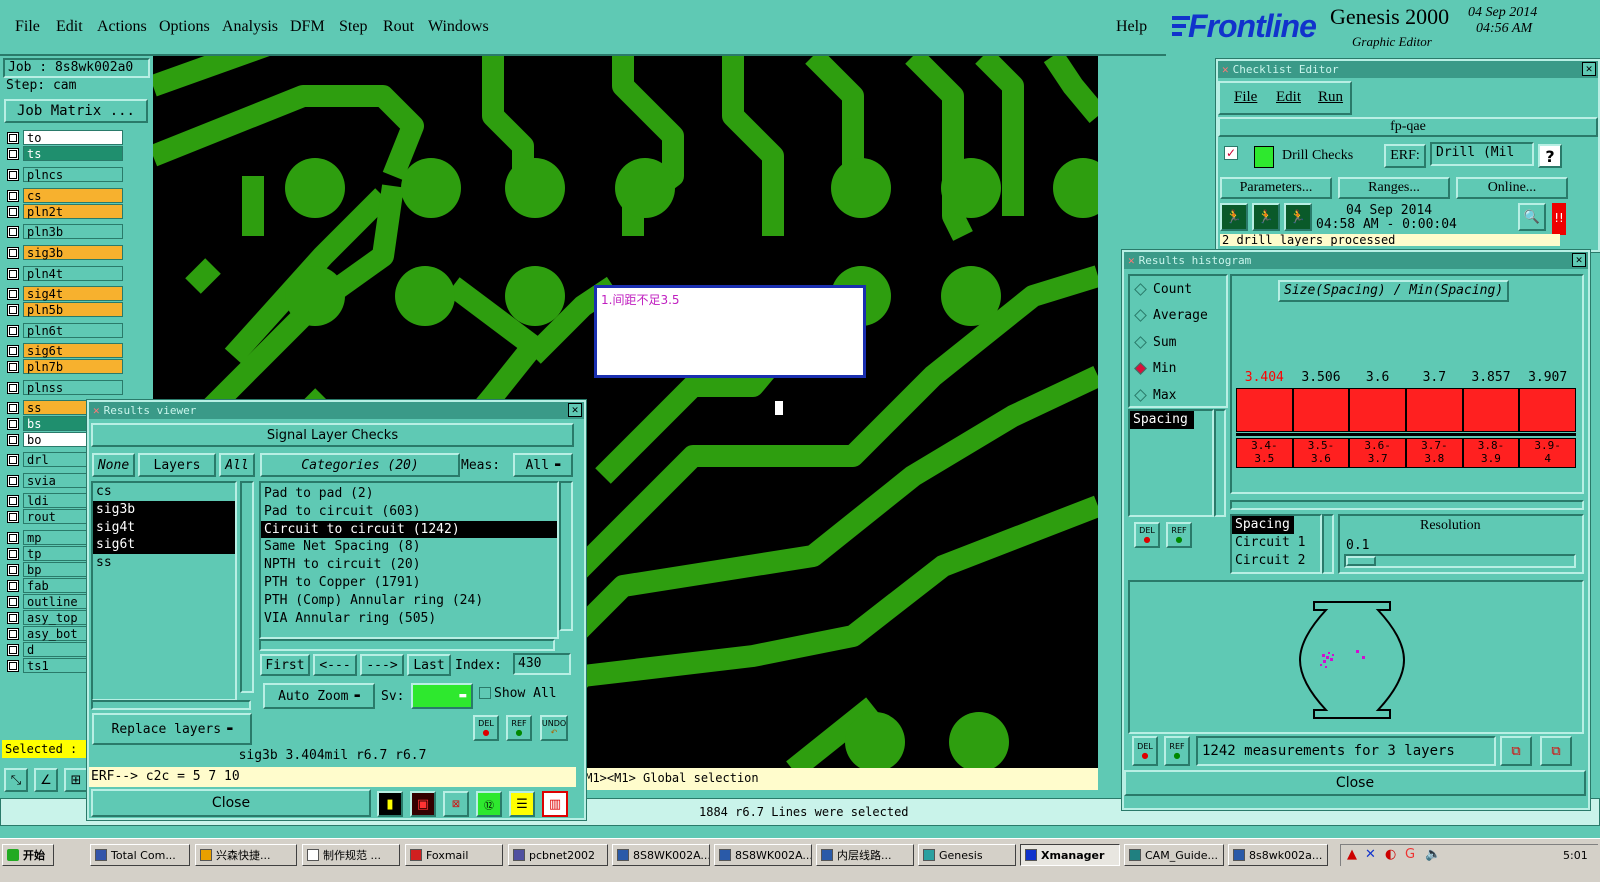 Image resolution: width=1600 pixels, height=882 pixels. What do you see at coordinates (1547, 453) in the screenshot?
I see `bin-range-label: 3.9- 4` at bounding box center [1547, 453].